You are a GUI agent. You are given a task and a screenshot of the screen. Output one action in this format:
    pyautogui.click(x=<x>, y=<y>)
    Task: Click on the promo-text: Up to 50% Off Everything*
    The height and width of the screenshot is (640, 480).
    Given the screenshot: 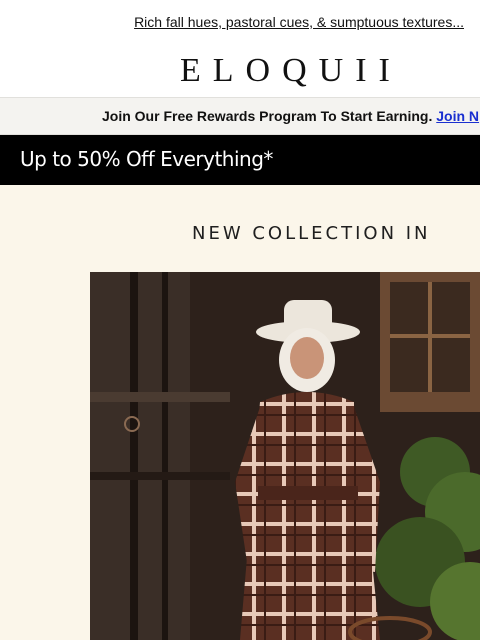 What is the action you would take?
    pyautogui.click(x=146, y=159)
    